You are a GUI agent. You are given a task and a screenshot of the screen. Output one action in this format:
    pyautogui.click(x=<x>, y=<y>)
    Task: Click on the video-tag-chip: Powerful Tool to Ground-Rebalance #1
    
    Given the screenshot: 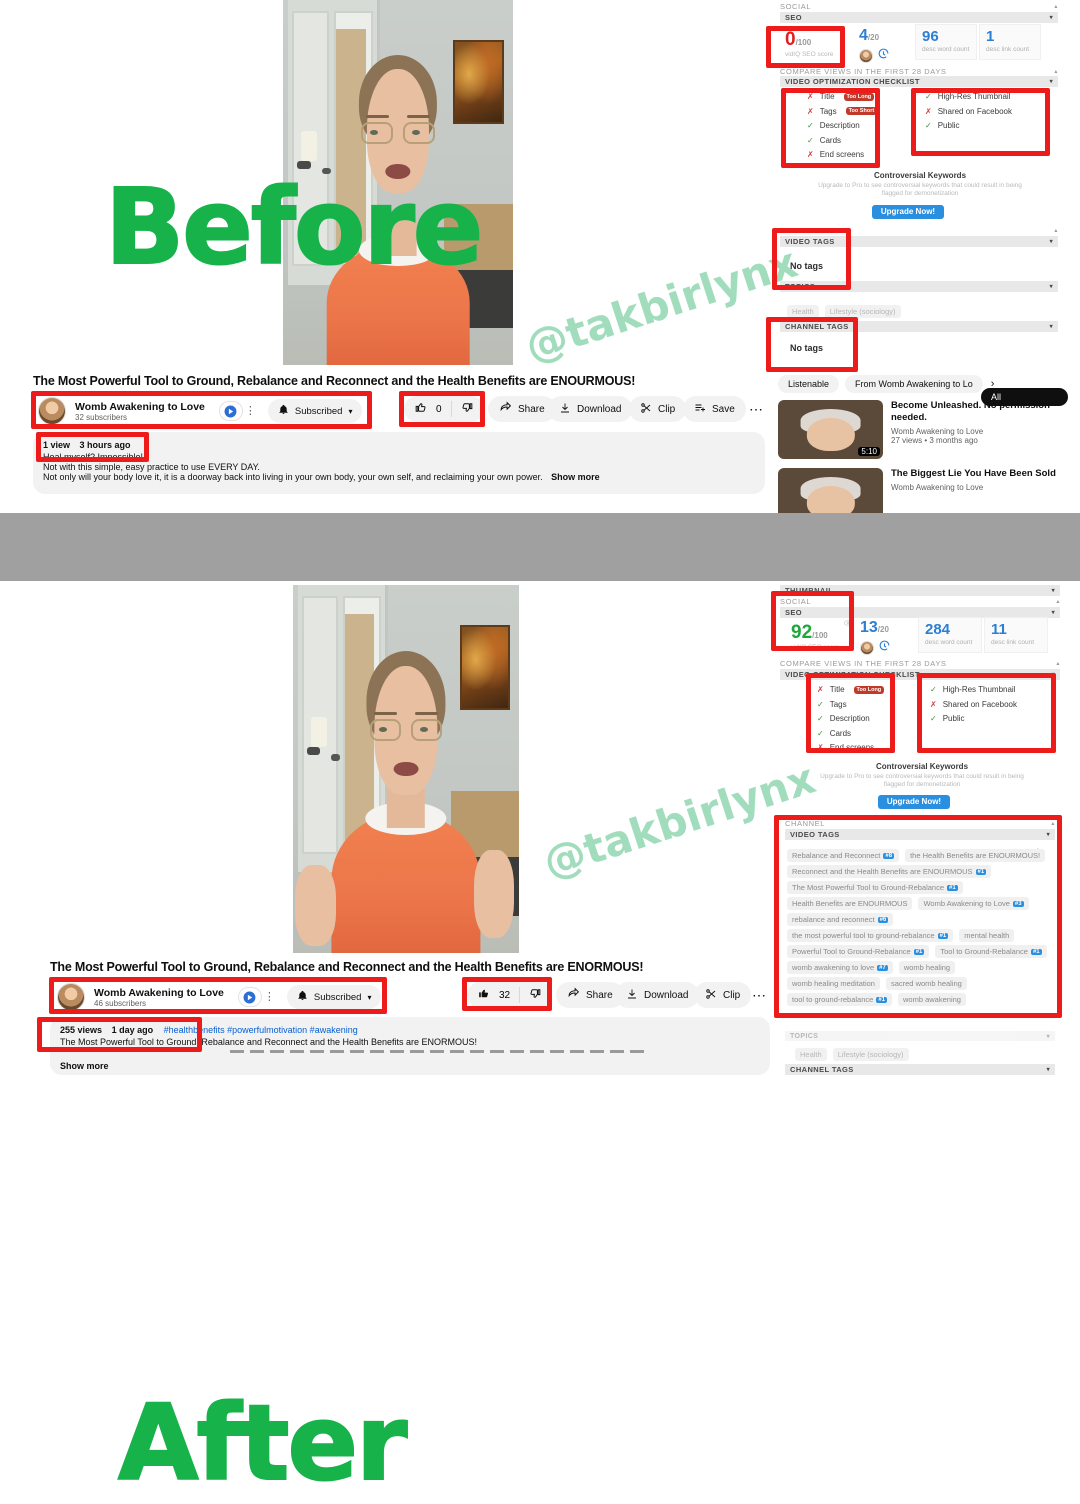 What is the action you would take?
    pyautogui.click(x=858, y=951)
    